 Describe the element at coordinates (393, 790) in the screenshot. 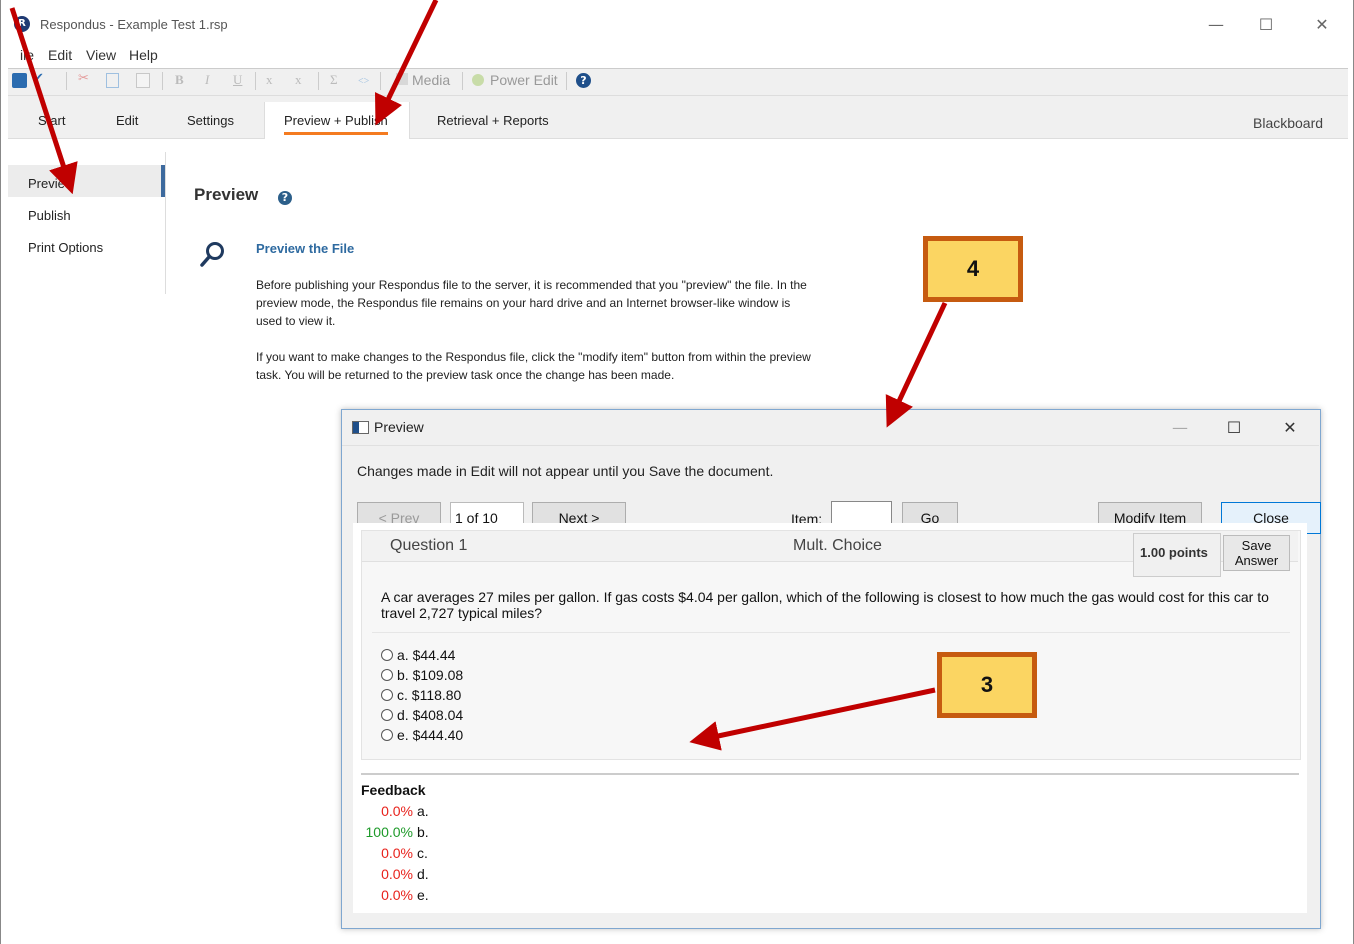

I see `feedback-title: Feedback` at that location.